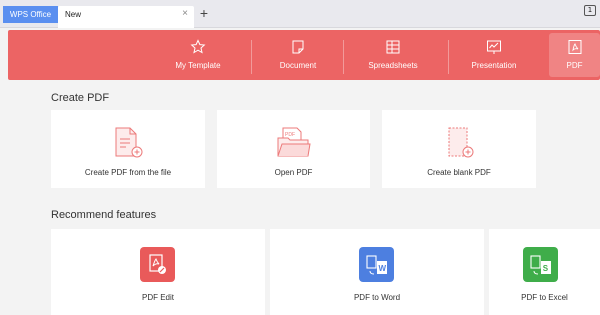 The height and width of the screenshot is (315, 600). I want to click on document-icon, so click(298, 47).